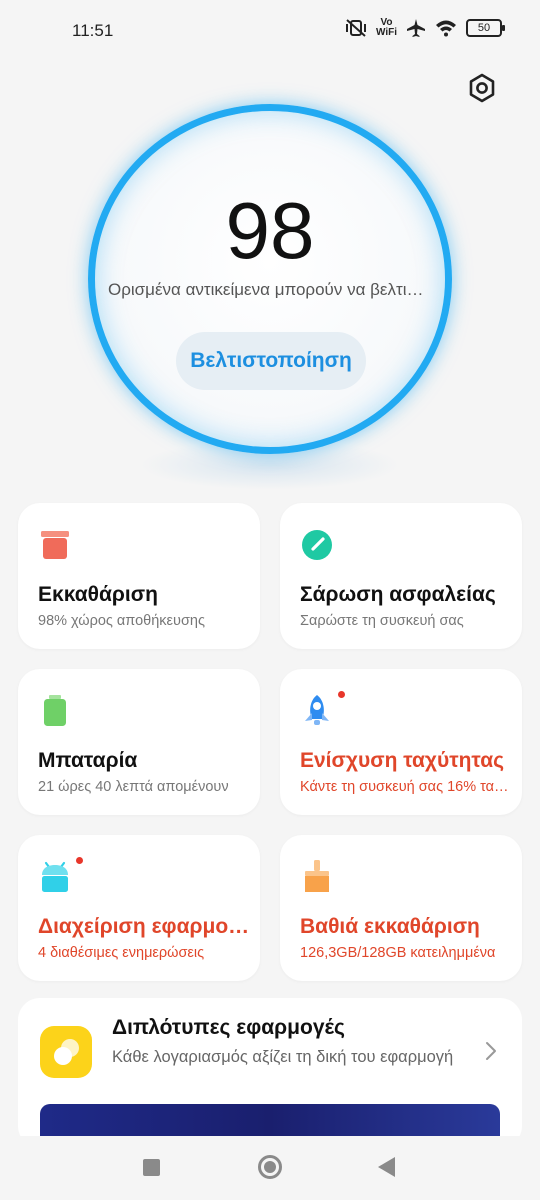 This screenshot has width=540, height=1200. I want to click on back-icon, so click(386, 1167).